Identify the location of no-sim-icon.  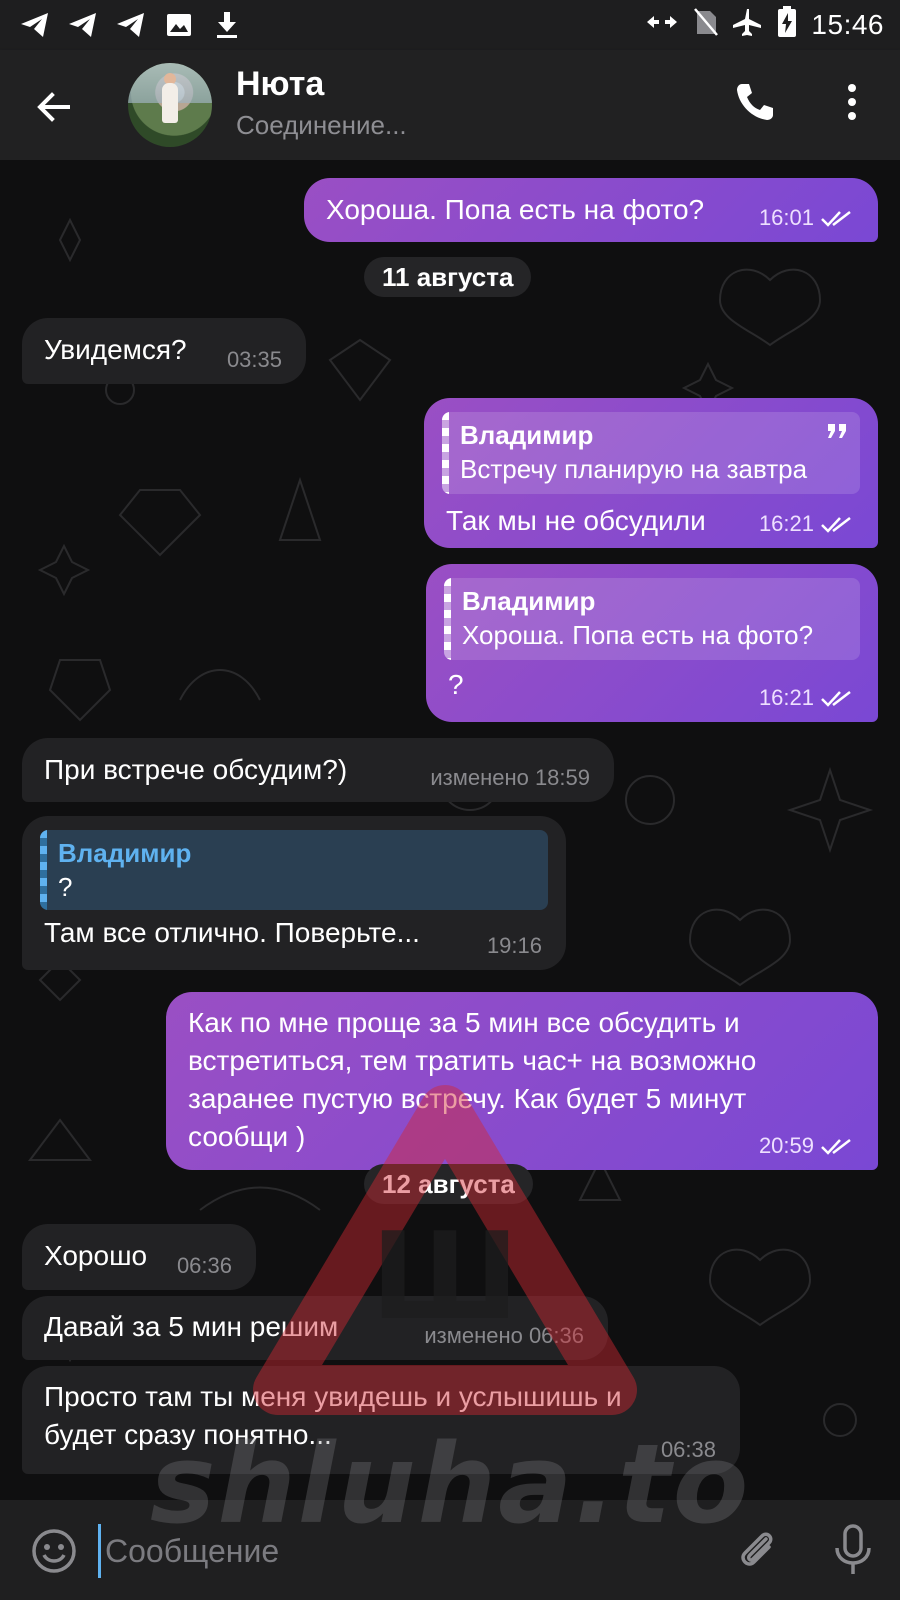
(706, 24).